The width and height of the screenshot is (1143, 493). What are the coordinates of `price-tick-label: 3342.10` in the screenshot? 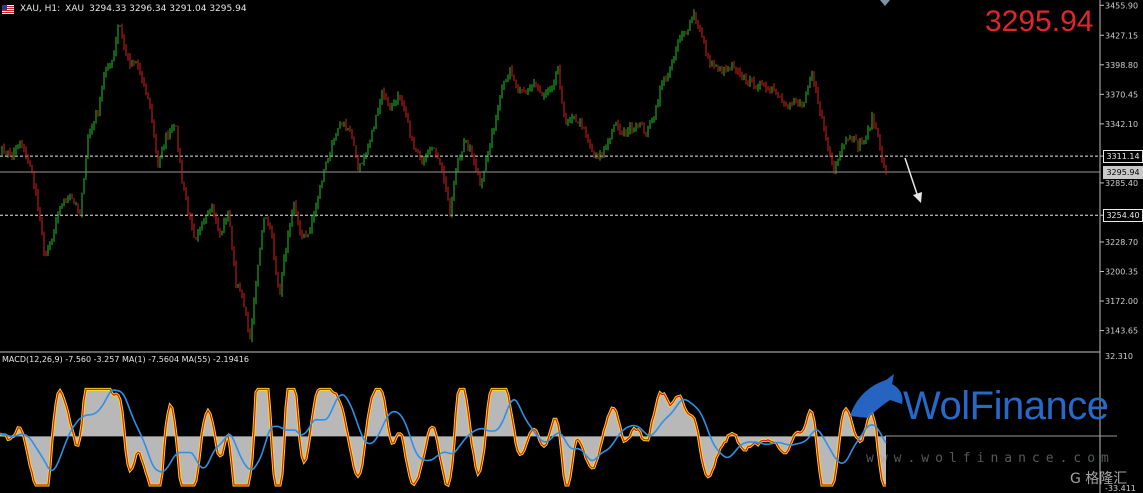 It's located at (1121, 124).